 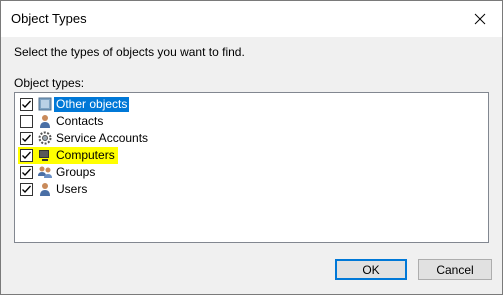 I want to click on close-icon, so click(x=479, y=19).